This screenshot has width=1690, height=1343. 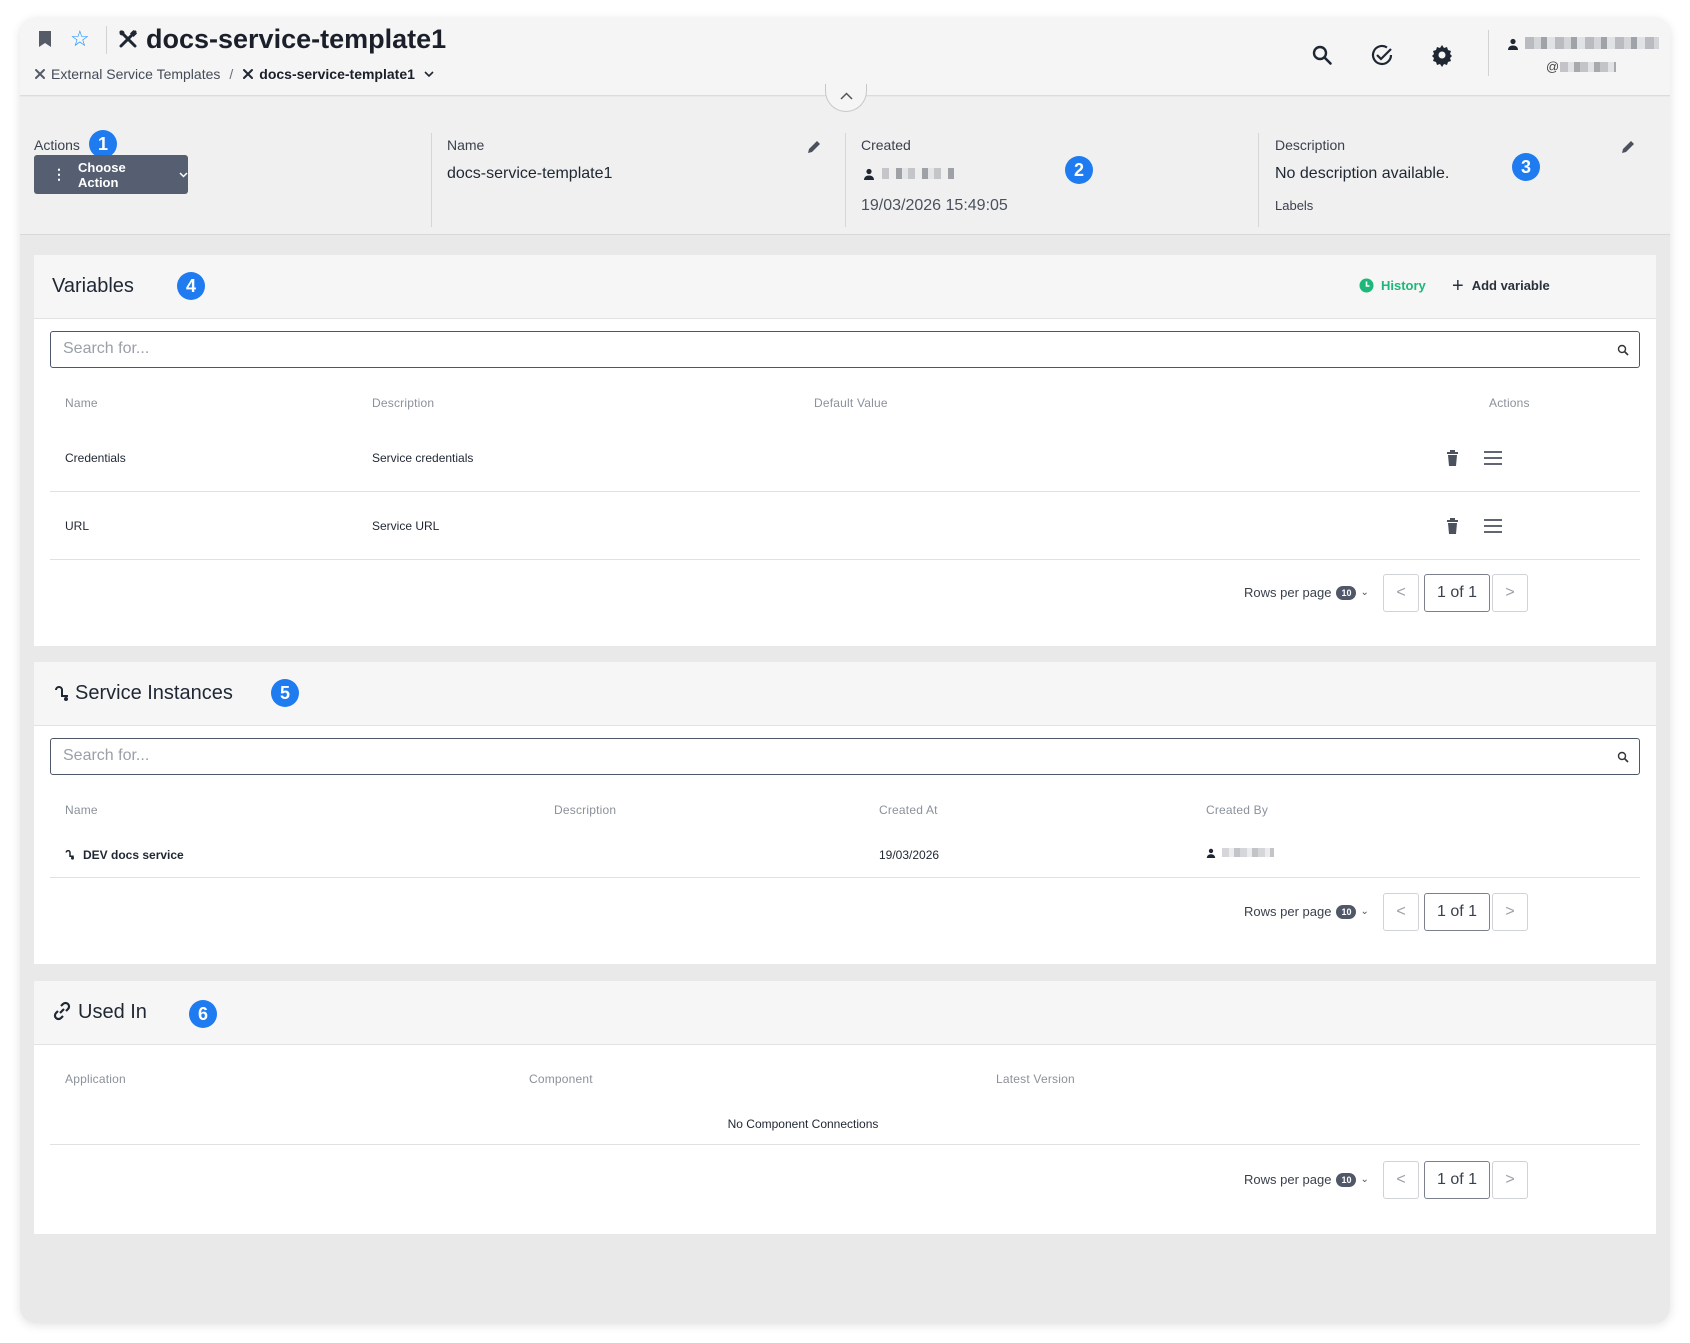 What do you see at coordinates (203, 1014) in the screenshot?
I see `callout-badge-6: 6` at bounding box center [203, 1014].